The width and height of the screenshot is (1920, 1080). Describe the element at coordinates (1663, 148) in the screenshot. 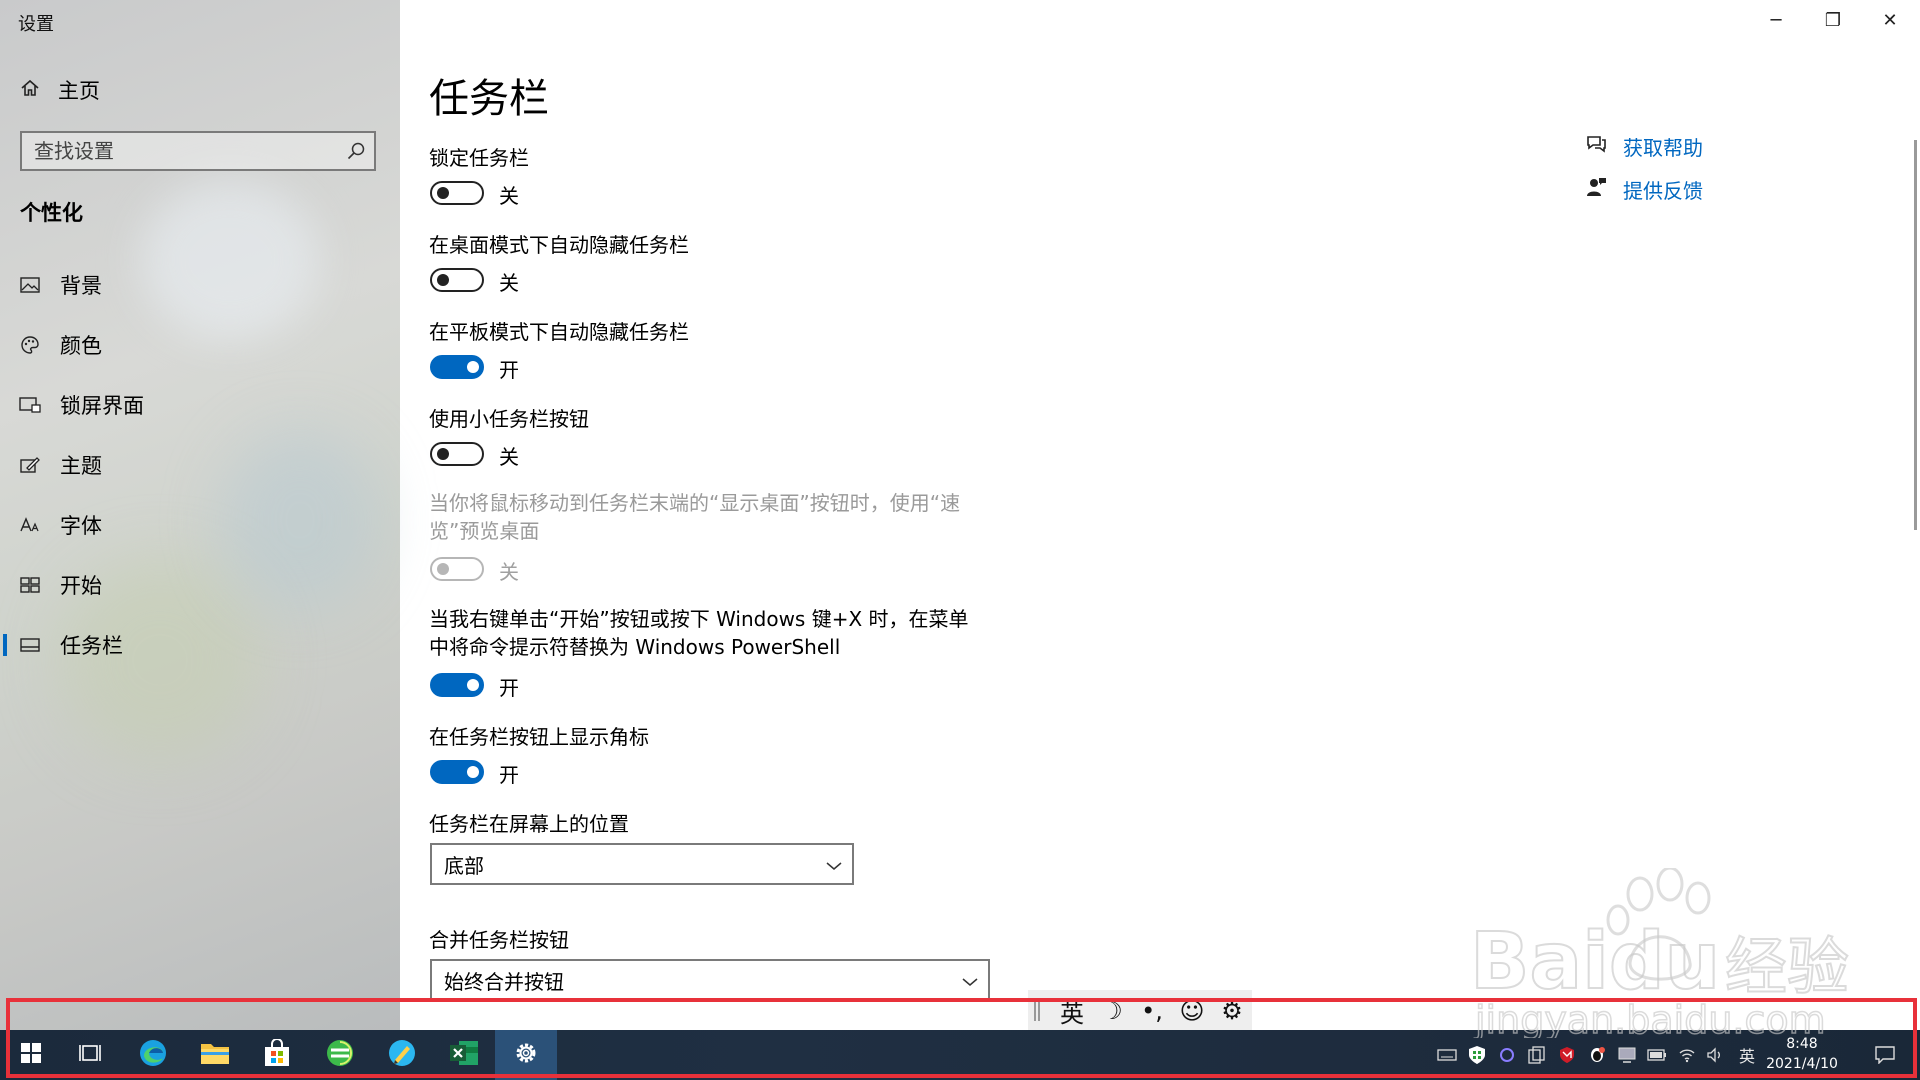

I see `get-help-label: 获取帮助` at that location.